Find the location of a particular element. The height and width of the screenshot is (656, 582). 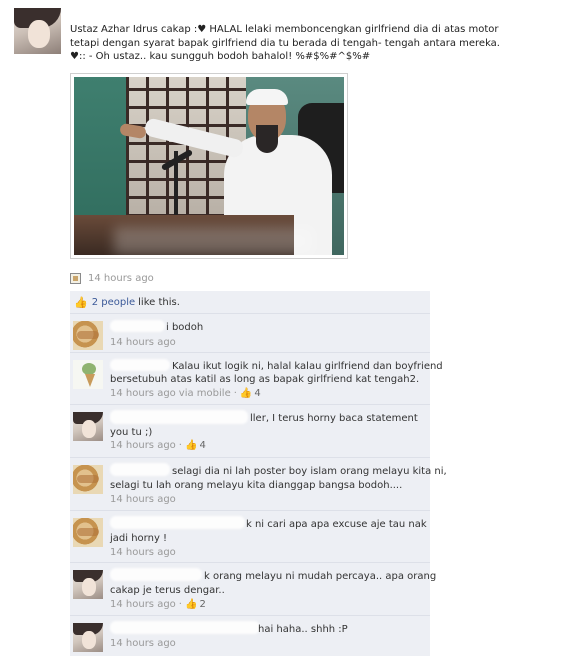

author-avatar is located at coordinates (37, 31).